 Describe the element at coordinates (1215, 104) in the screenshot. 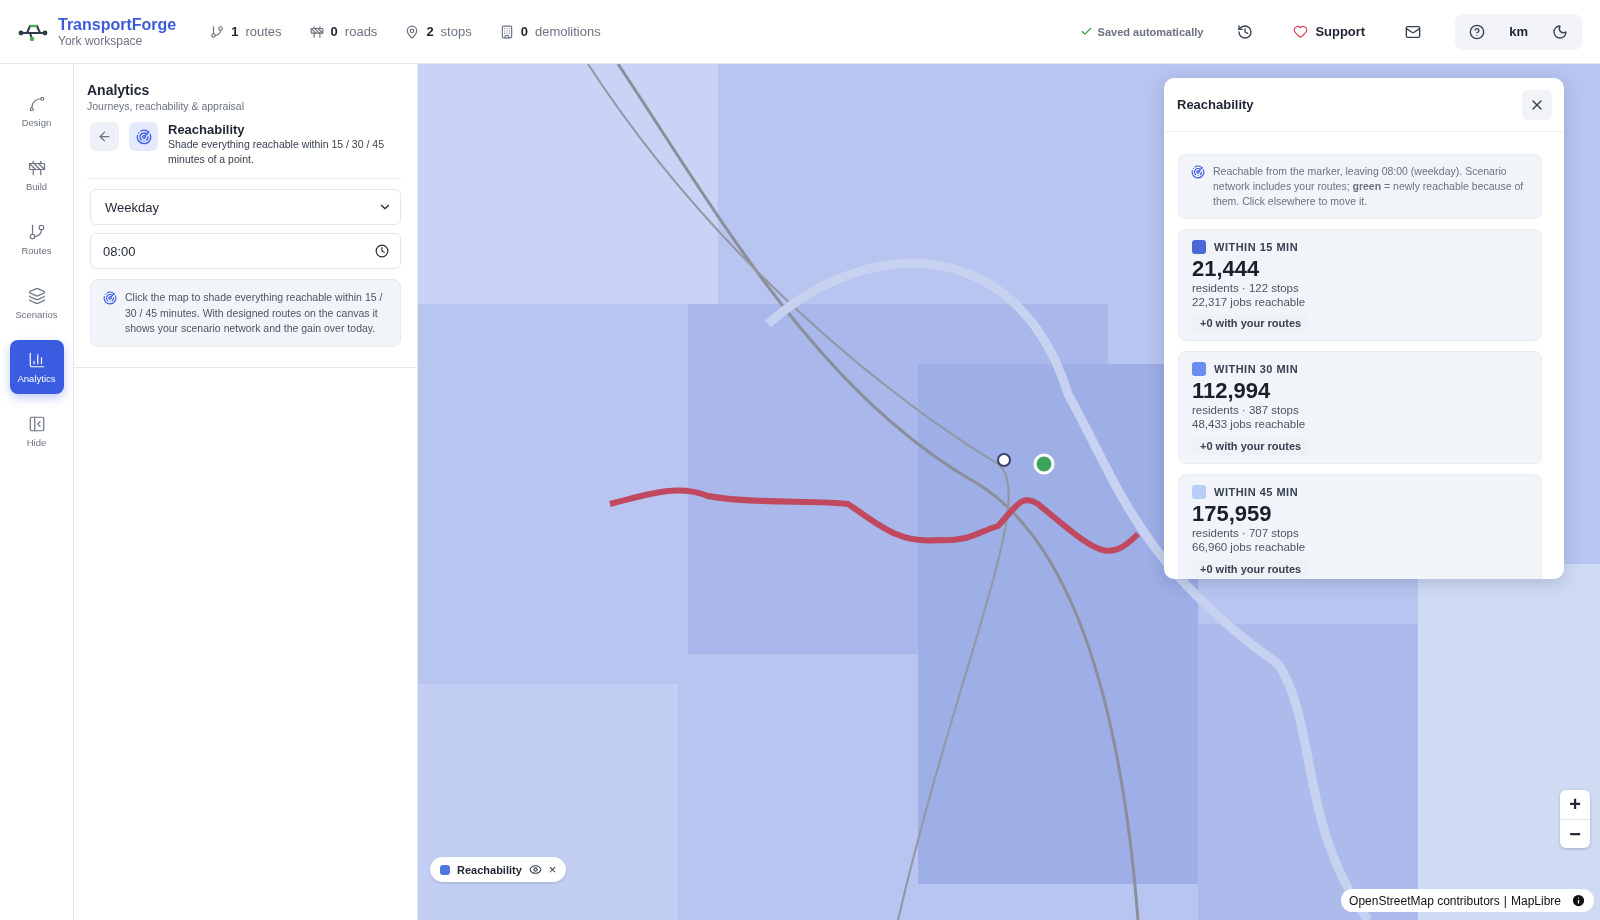

I see `panel-title: Reachability` at that location.